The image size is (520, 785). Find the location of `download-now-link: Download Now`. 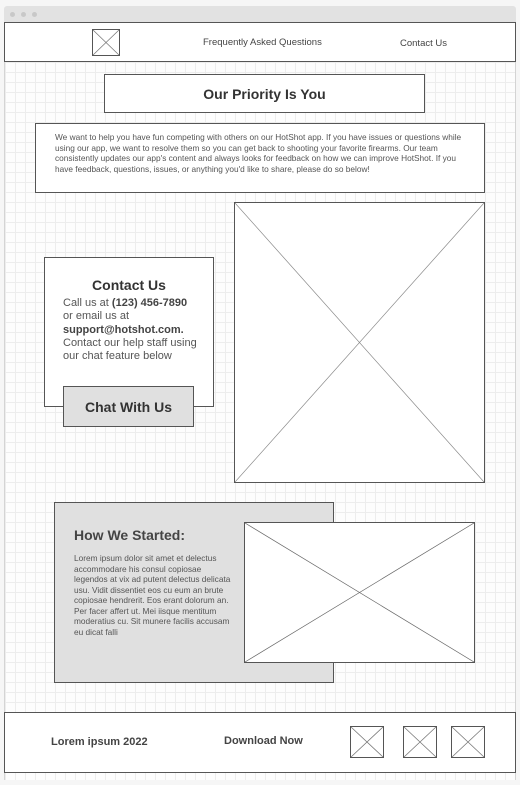

download-now-link: Download Now is located at coordinates (263, 741).